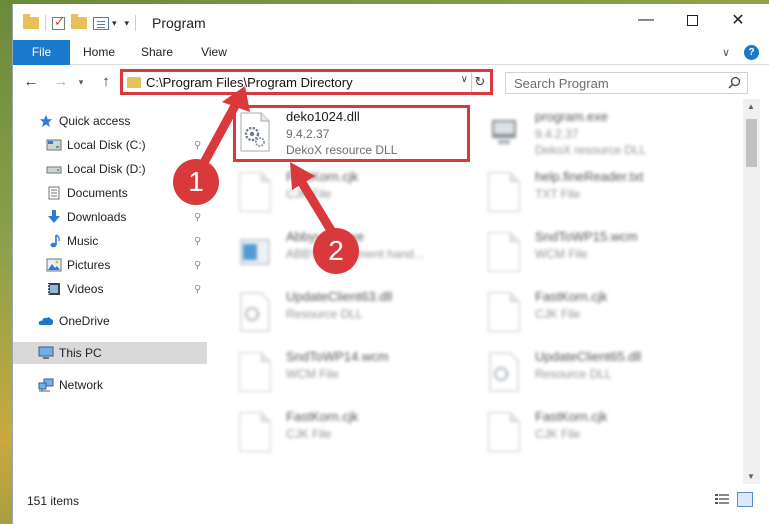 The height and width of the screenshot is (524, 769). What do you see at coordinates (266, 161) in the screenshot?
I see `annotation-arrows` at bounding box center [266, 161].